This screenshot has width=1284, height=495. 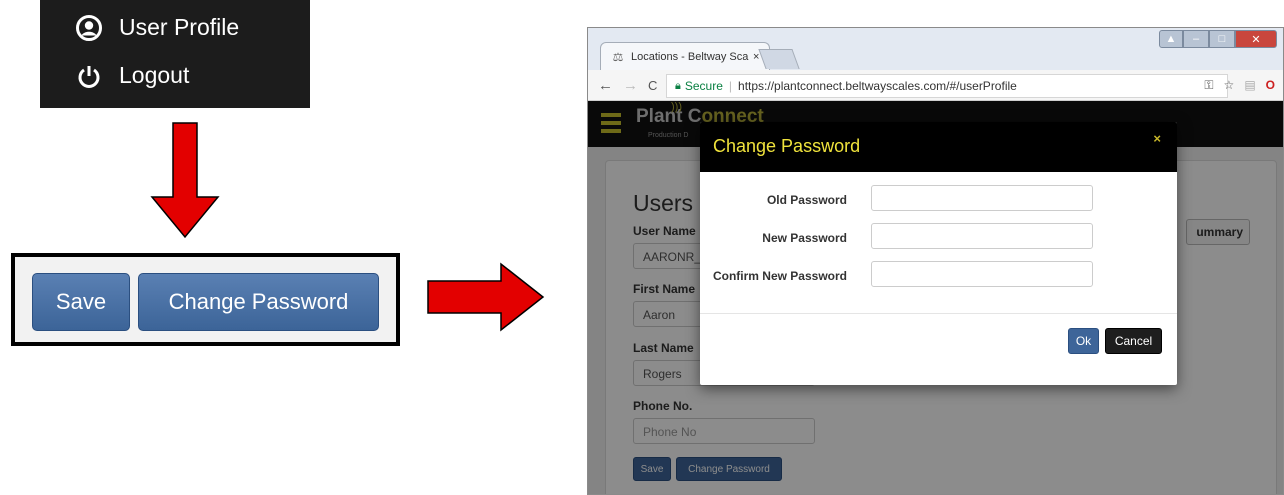 What do you see at coordinates (787, 146) in the screenshot?
I see `modal-title: Change Password` at bounding box center [787, 146].